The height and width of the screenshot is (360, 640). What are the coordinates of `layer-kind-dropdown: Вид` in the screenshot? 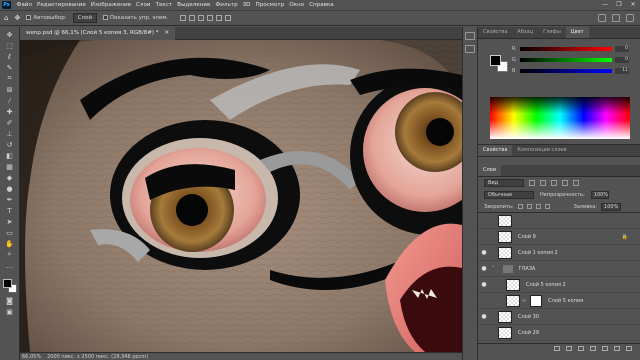 It's located at (504, 183).